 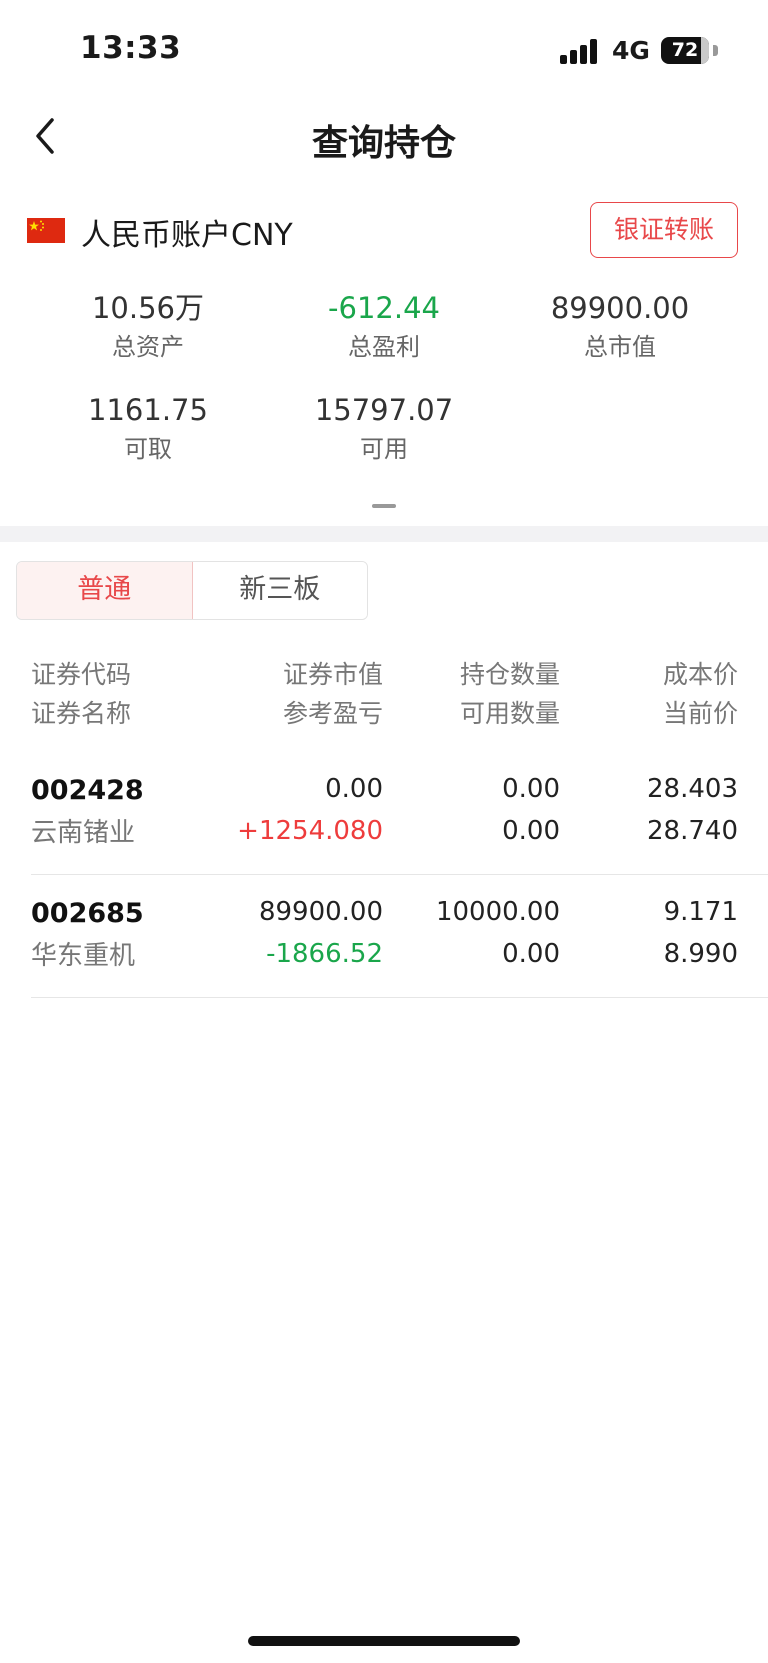 I want to click on battery-icon: 72, so click(x=689, y=50).